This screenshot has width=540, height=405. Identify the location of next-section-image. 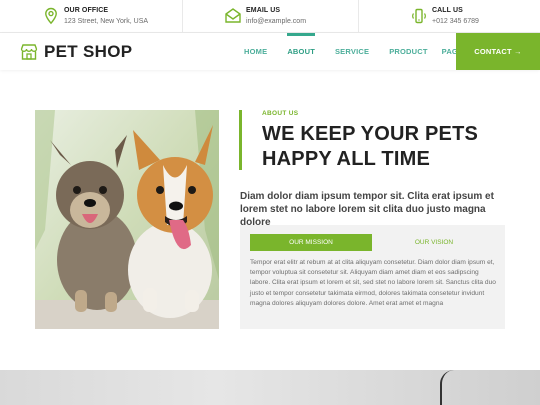
(270, 387).